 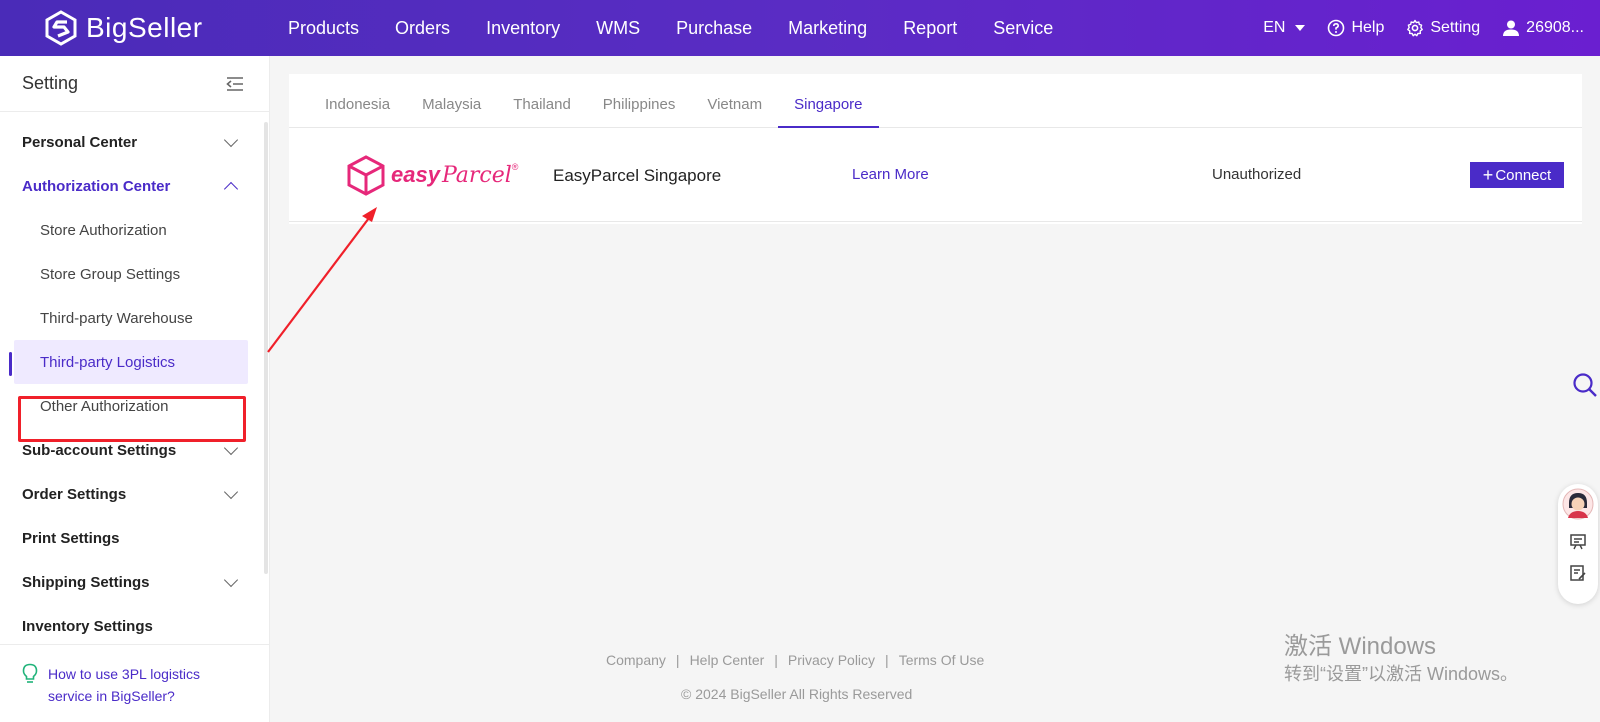 I want to click on sidebar-group-label: Authorization Center, so click(x=96, y=186).